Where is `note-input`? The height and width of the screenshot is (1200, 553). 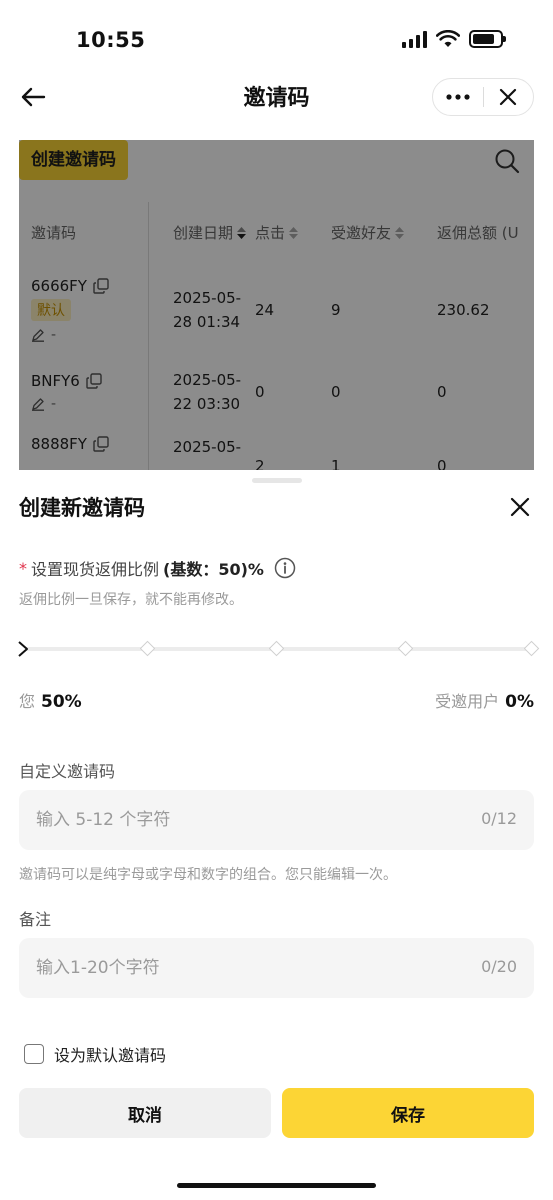
note-input is located at coordinates (229, 968).